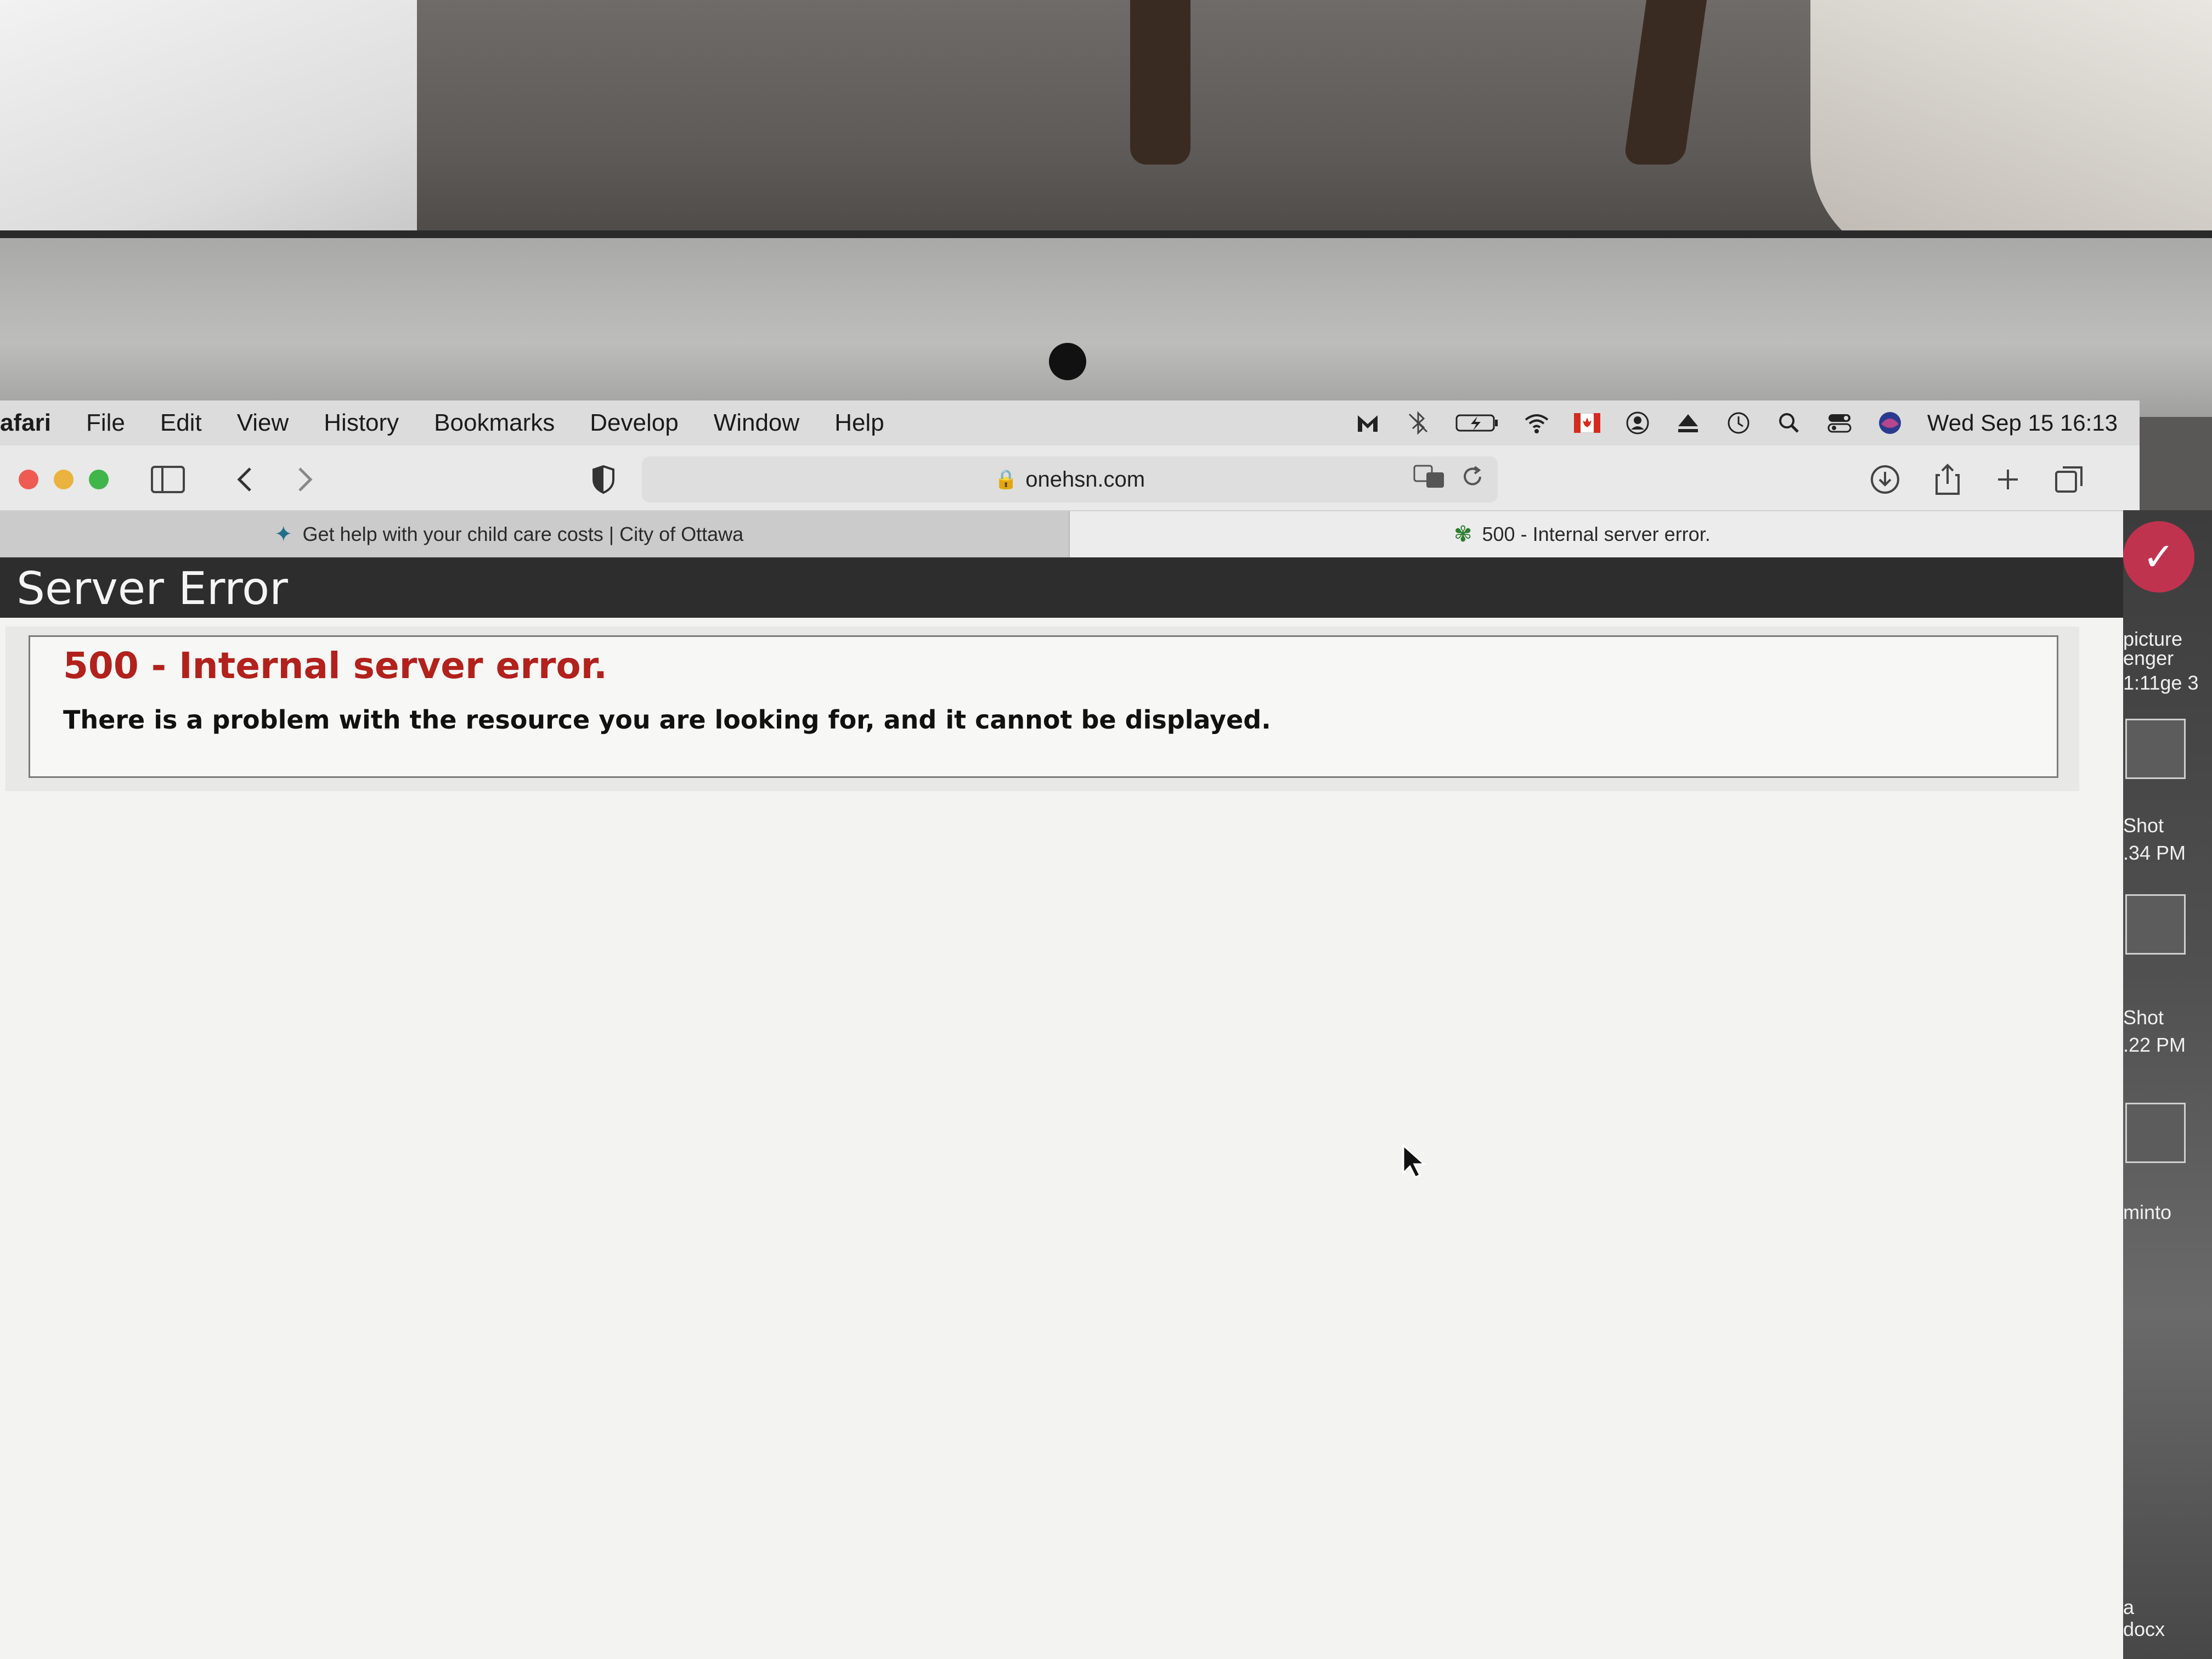  I want to click on menu-edit: Edit, so click(181, 423).